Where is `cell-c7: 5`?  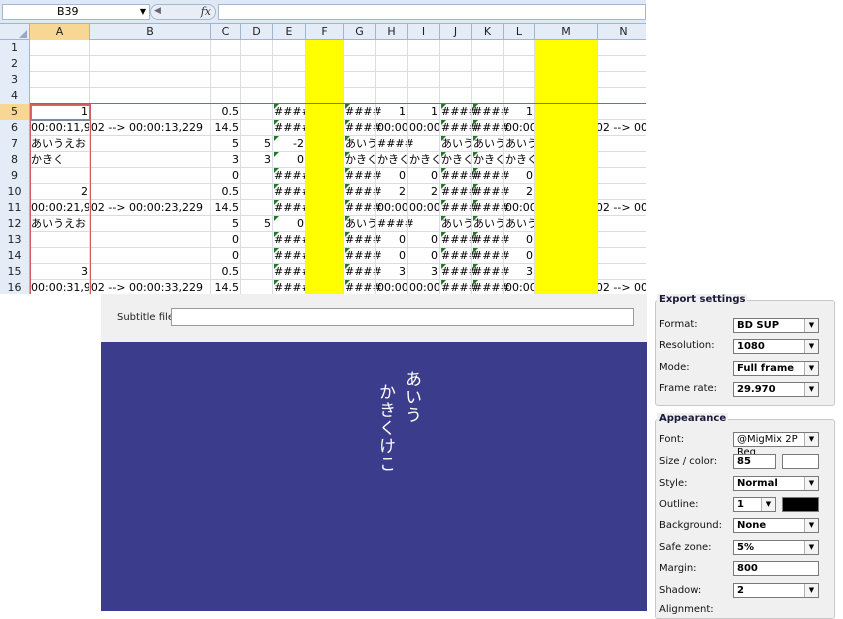
cell-c7: 5 is located at coordinates (225, 143).